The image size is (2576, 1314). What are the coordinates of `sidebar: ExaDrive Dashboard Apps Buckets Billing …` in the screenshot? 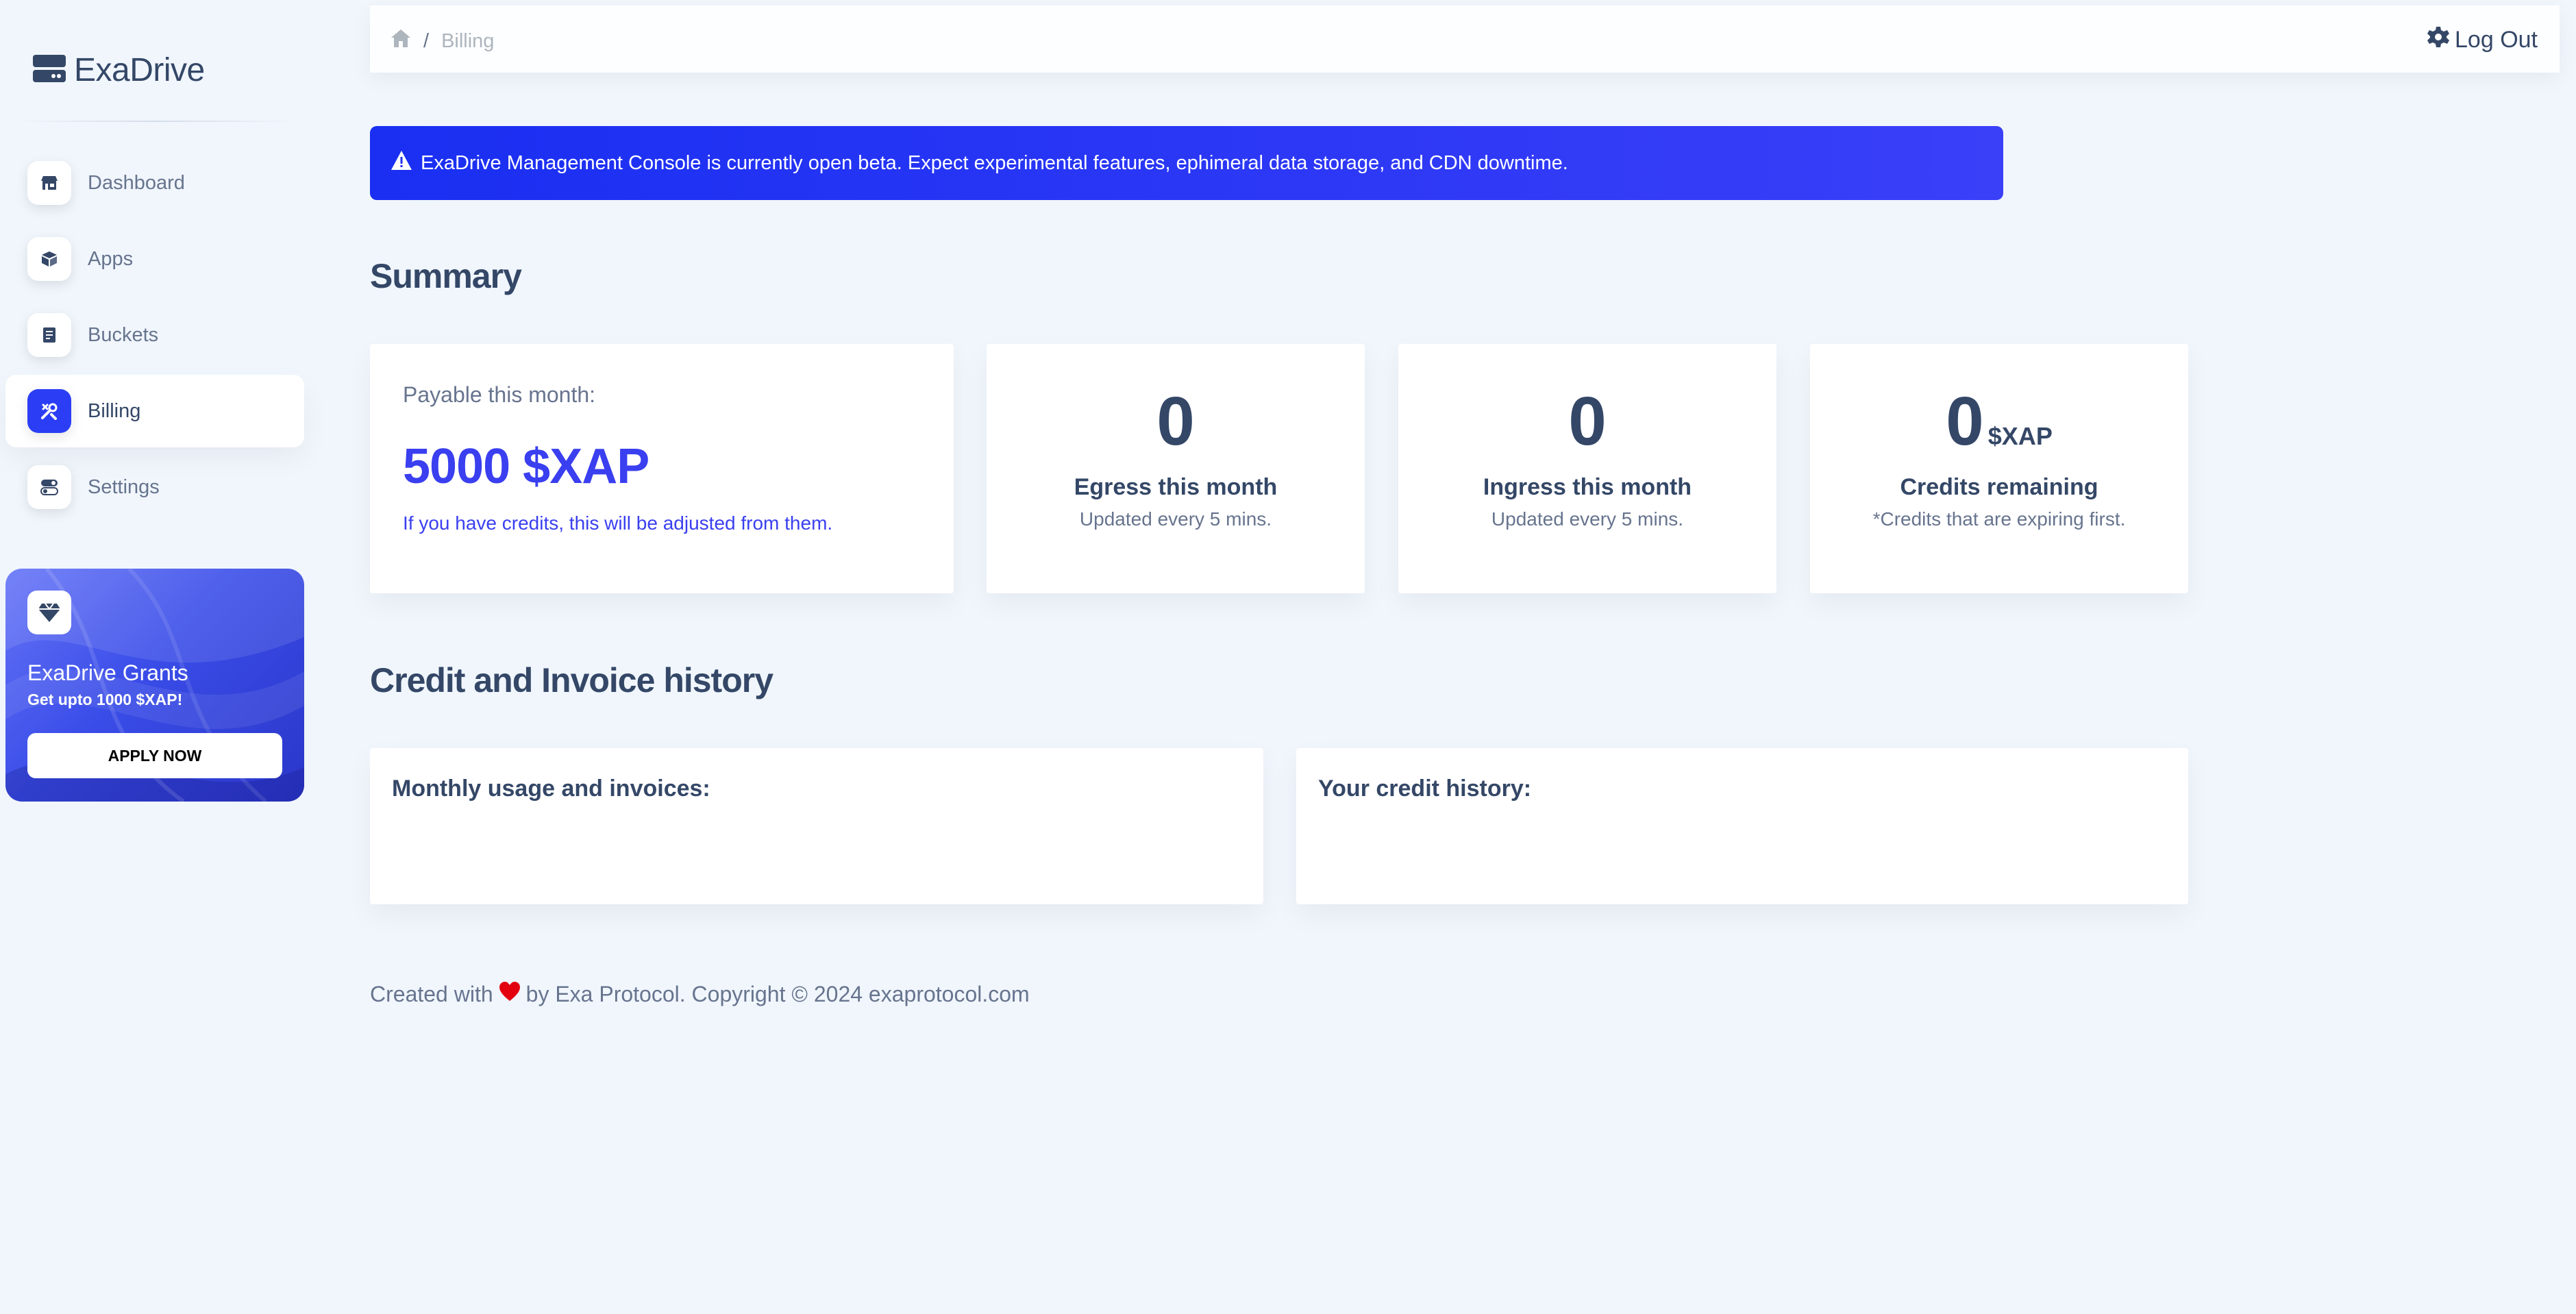 It's located at (156, 657).